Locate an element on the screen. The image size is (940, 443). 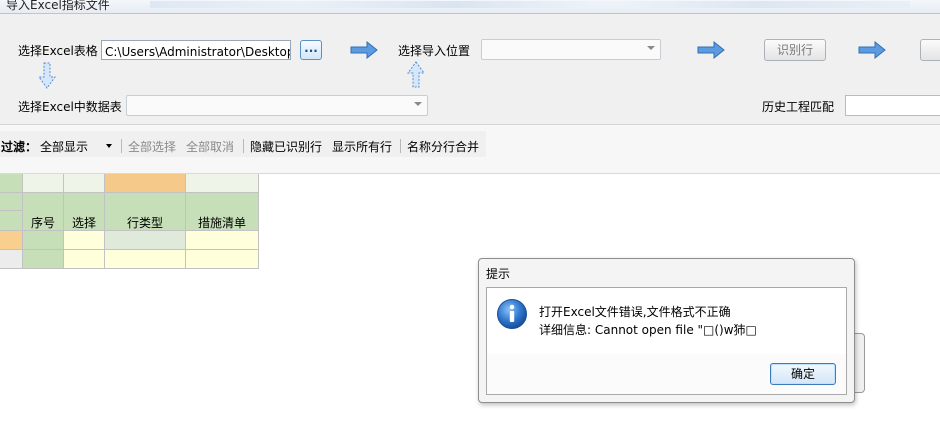
excel-file-label: 选择Excel表格 is located at coordinates (58, 51).